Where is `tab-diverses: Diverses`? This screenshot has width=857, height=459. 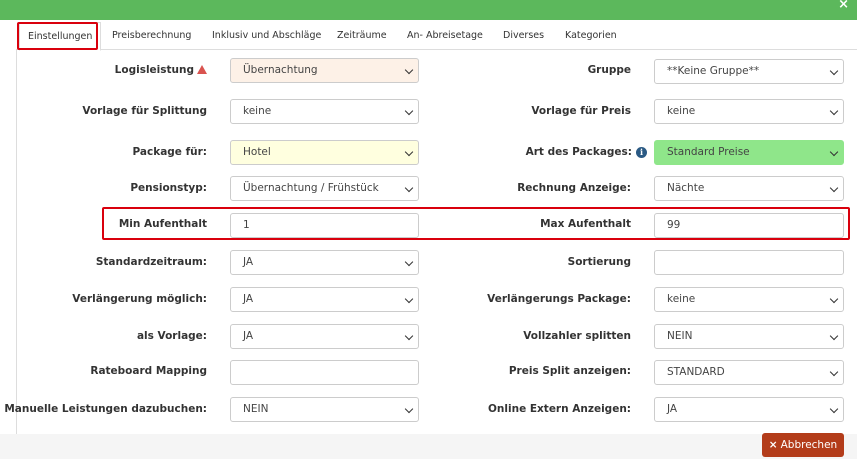
tab-diverses: Diverses is located at coordinates (523, 36).